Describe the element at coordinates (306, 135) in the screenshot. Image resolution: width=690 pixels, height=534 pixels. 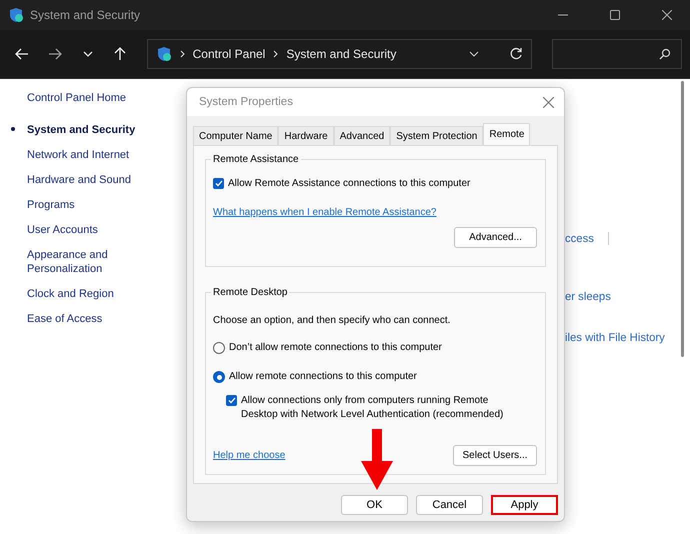
I see `tab: Hardware` at that location.